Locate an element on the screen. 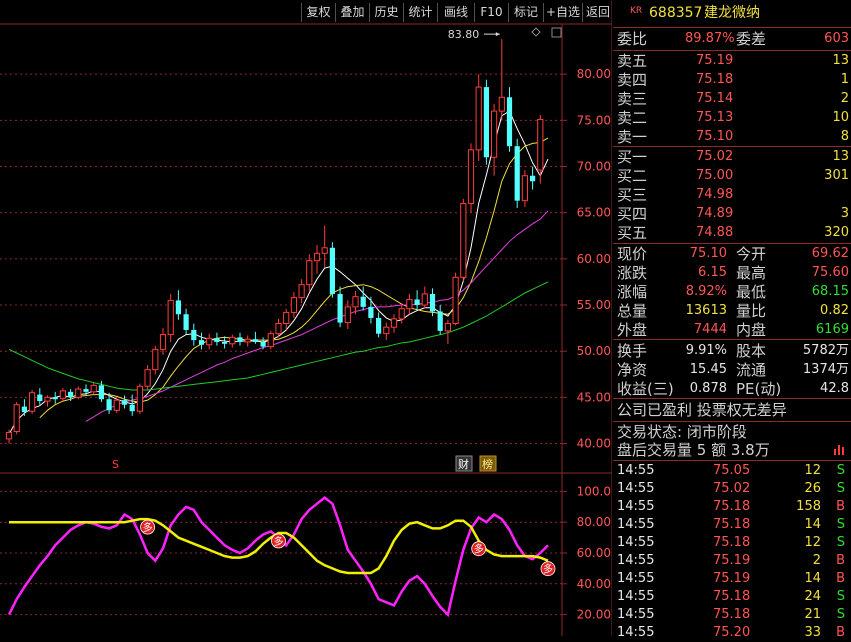  trade-volume: 33 is located at coordinates (812, 632).